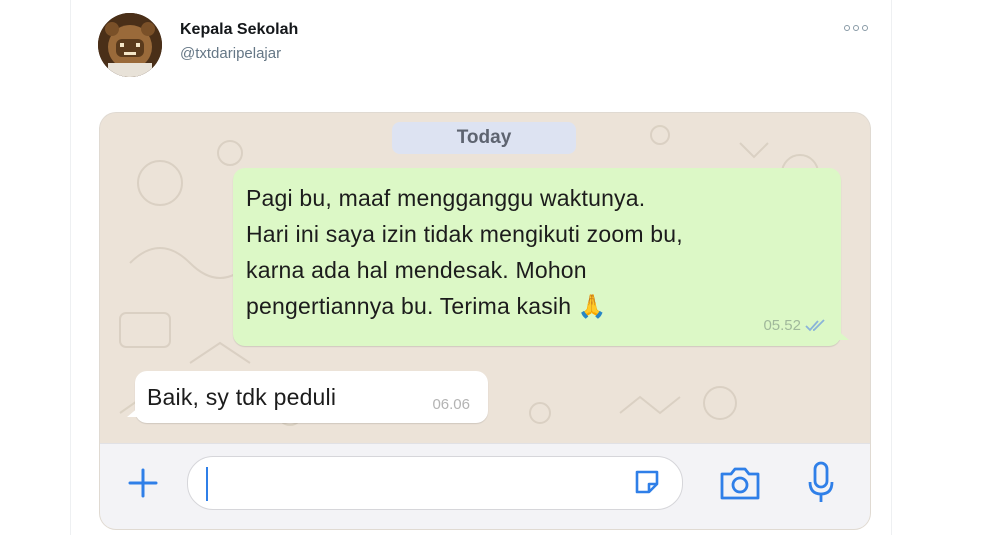 Image resolution: width=1000 pixels, height=535 pixels. What do you see at coordinates (239, 30) in the screenshot?
I see `author-name: Kepala Sekolah` at bounding box center [239, 30].